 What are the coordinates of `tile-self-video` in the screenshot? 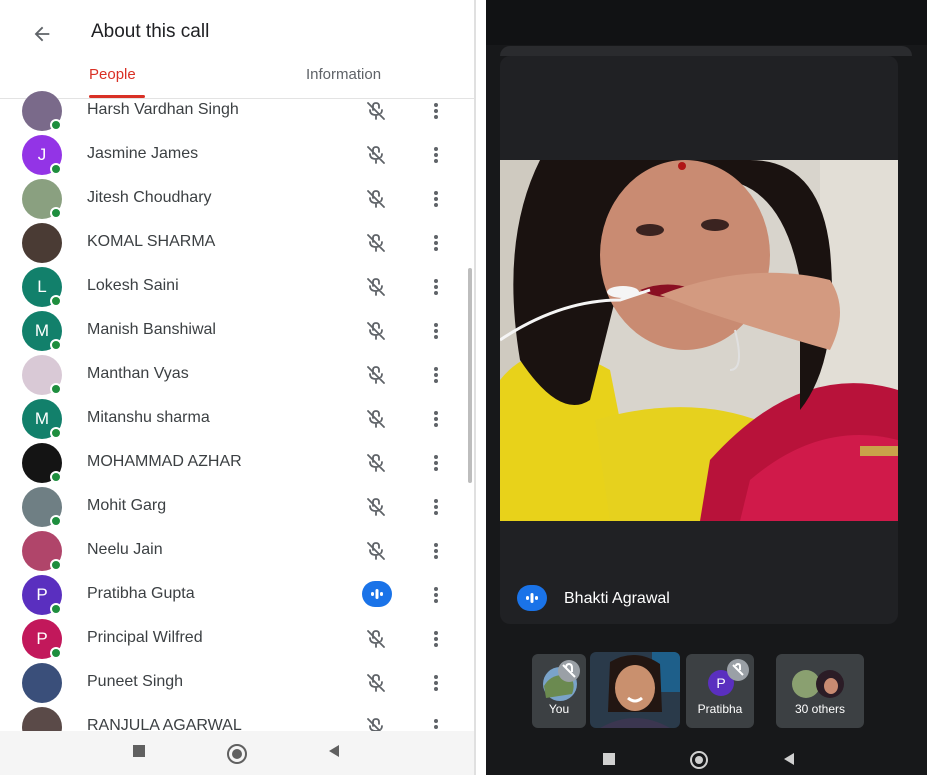 It's located at (635, 690).